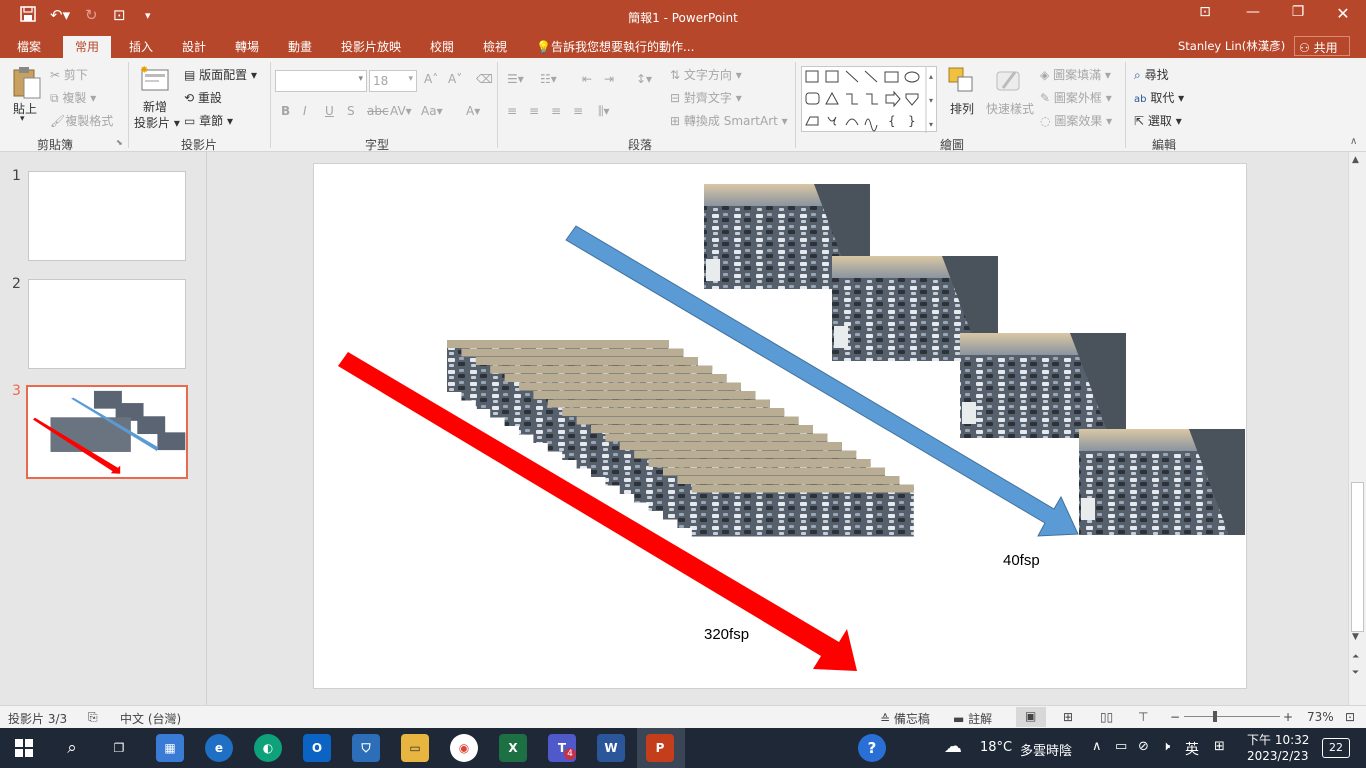 This screenshot has height=768, width=1366. Describe the element at coordinates (869, 99) in the screenshot. I see `shapes-gallery: {} ▴ ▾ ▾` at that location.